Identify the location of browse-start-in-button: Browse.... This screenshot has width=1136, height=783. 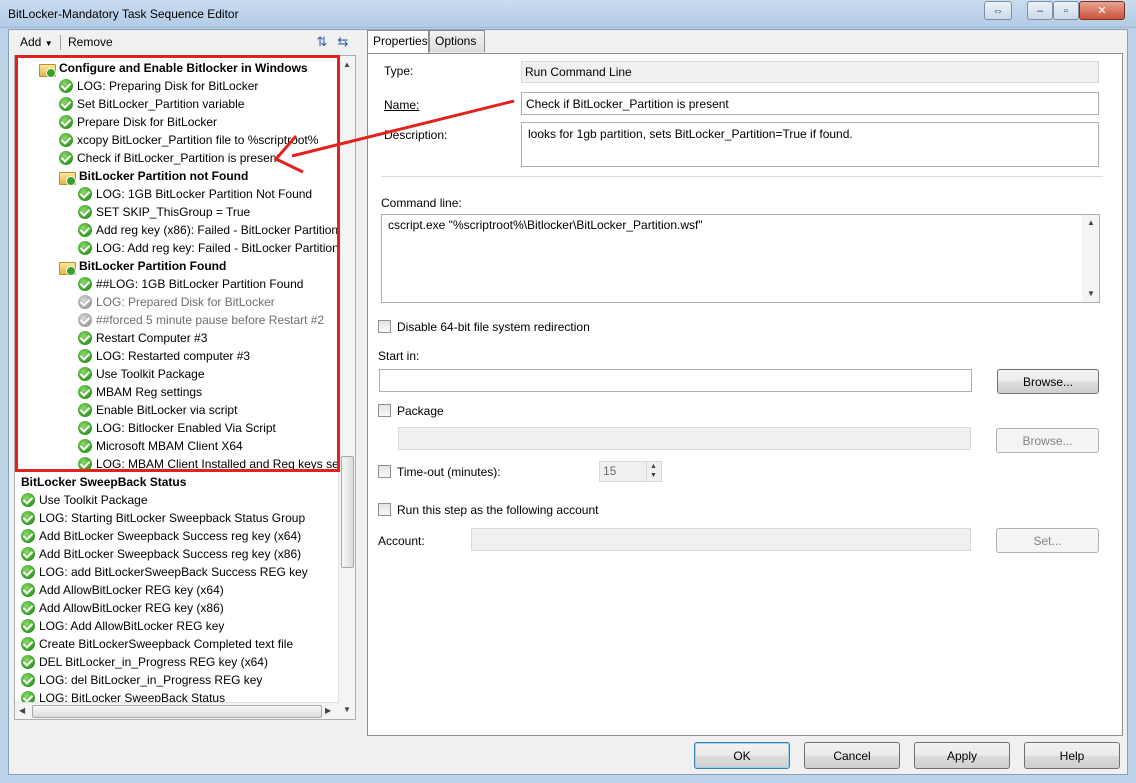
(1048, 381).